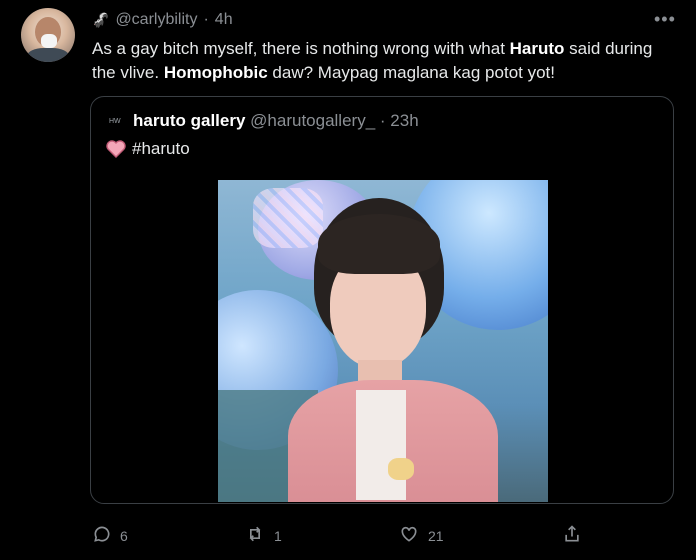 This screenshot has height=560, width=696. What do you see at coordinates (401, 469) in the screenshot?
I see `person-brooch` at bounding box center [401, 469].